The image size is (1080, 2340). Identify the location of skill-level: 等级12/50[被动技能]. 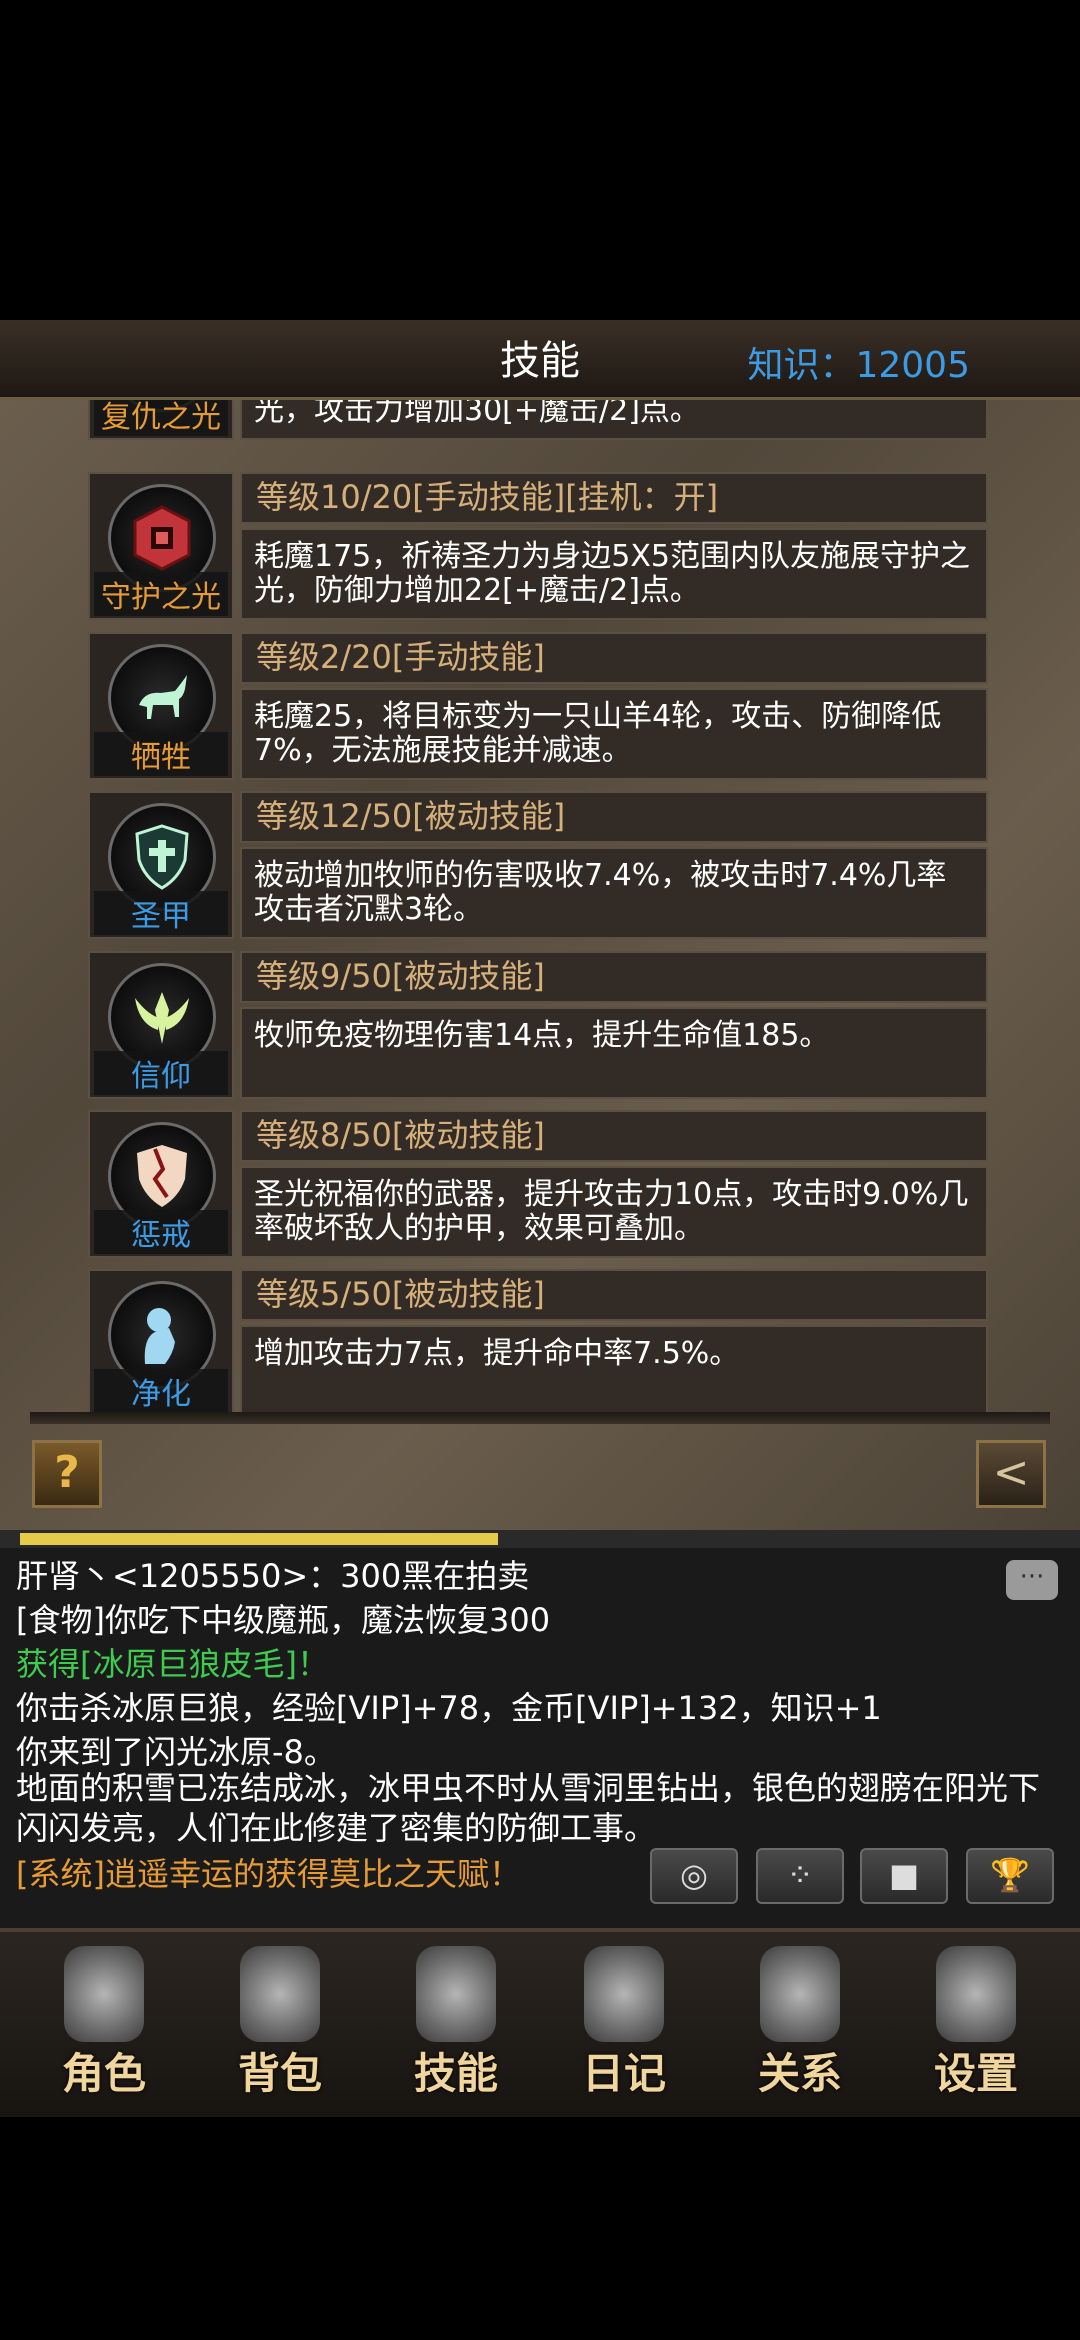
(614, 817).